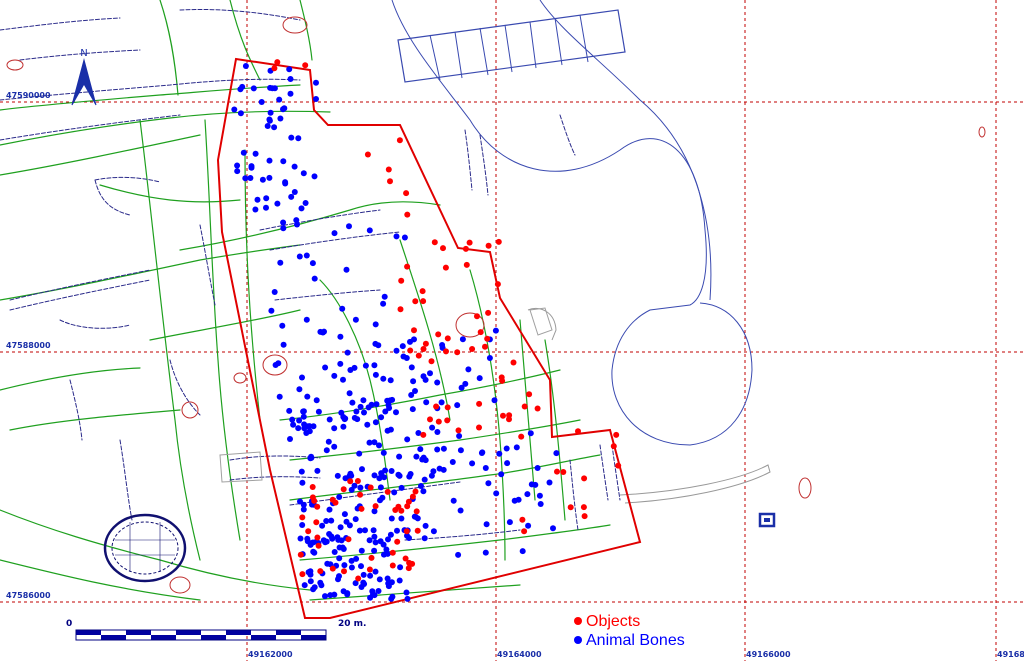 The image size is (1024, 661). Describe the element at coordinates (613, 621) in the screenshot. I see `legend-objects-label: Objects` at that location.